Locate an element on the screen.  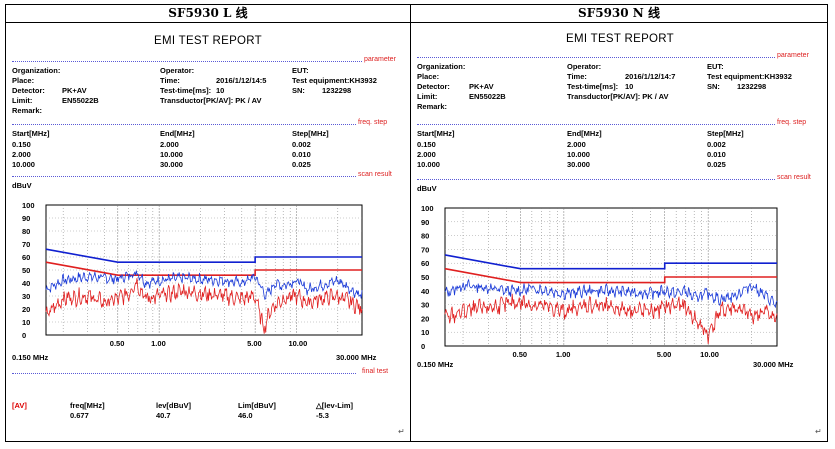
column-header-left: SF5930 L 线 is located at coordinates (208, 13).